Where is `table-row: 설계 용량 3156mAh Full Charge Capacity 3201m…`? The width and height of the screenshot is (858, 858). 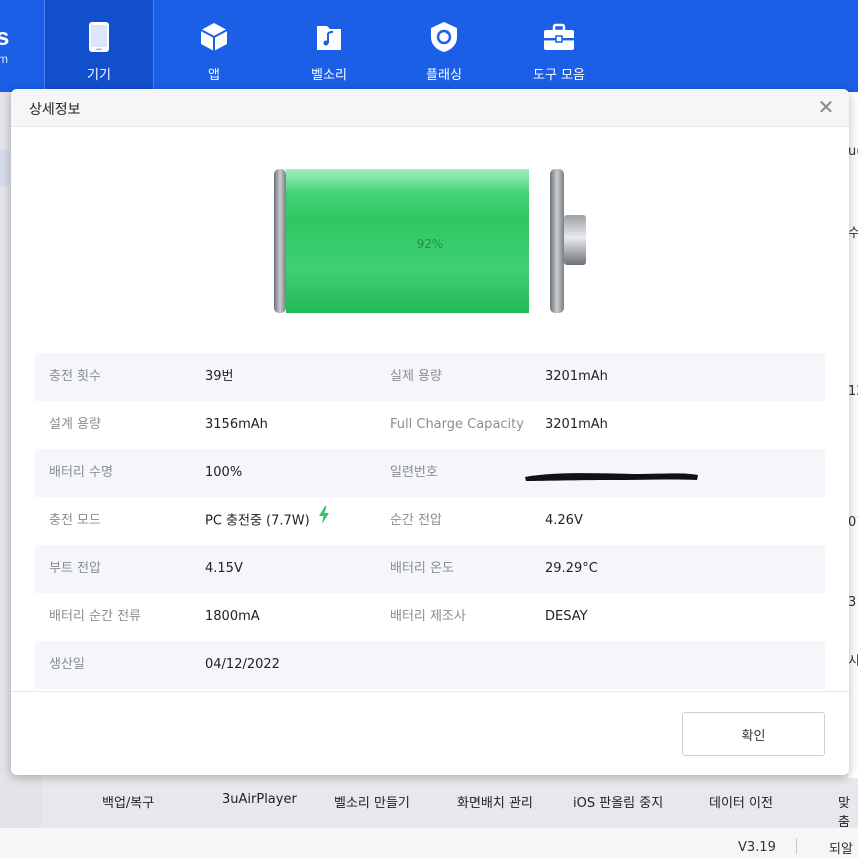 table-row: 설계 용량 3156mAh Full Charge Capacity 3201m… is located at coordinates (430, 425).